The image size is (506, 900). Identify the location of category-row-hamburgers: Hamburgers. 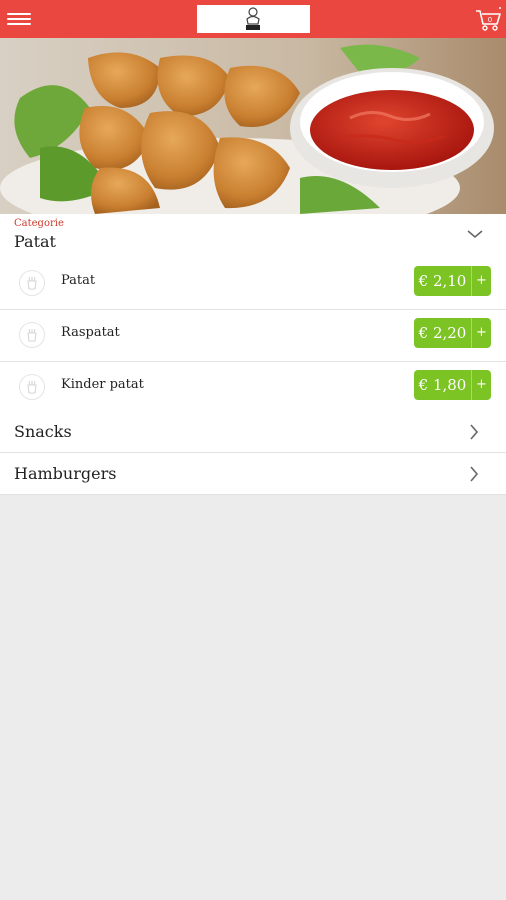
(253, 474).